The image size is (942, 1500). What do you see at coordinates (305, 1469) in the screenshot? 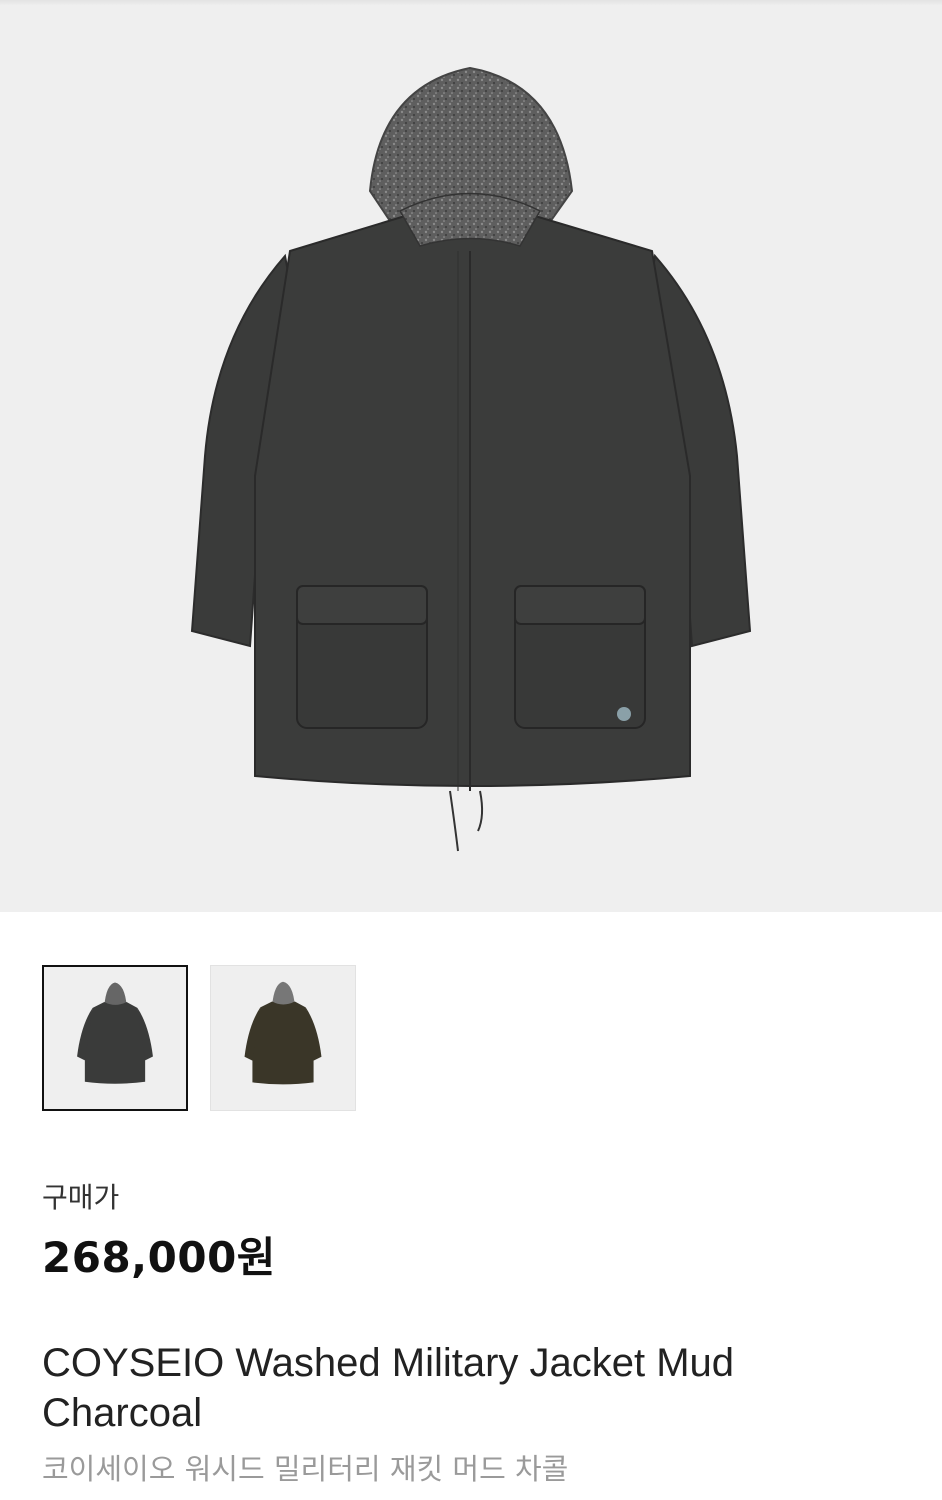
I see `product-subtitle: 코이세이오 워시드 밀리터리 재킷 머드 차콜` at bounding box center [305, 1469].